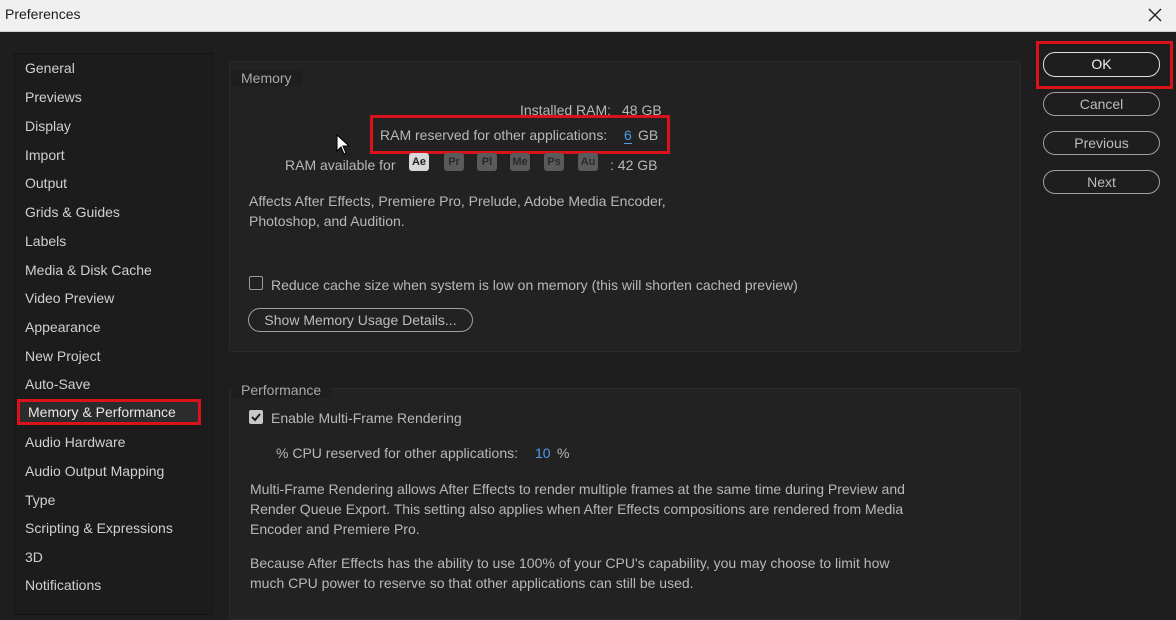  Describe the element at coordinates (335, 529) in the screenshot. I see `mfr-desc-line3: Encoder and Premiere Pro.` at that location.